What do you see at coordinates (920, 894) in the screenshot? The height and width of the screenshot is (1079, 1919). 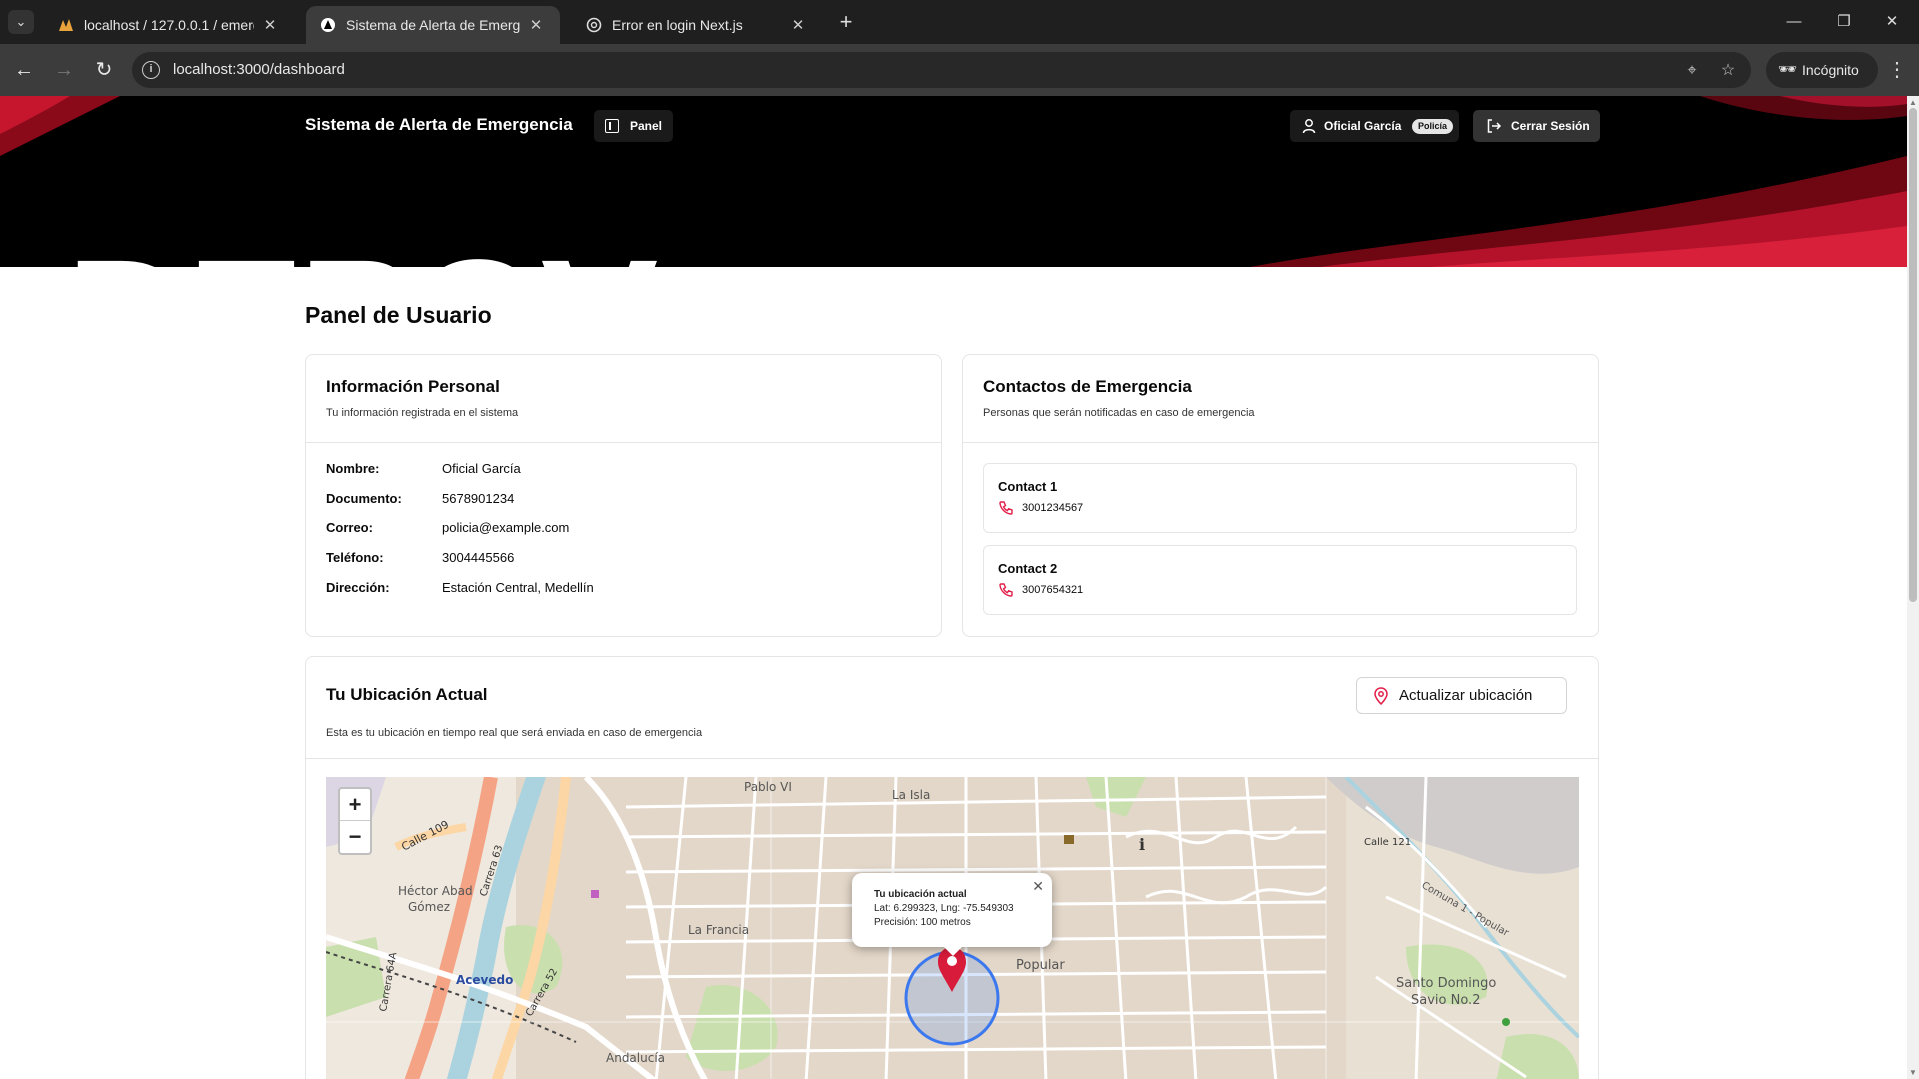 I see `popup-title: Tu ubicación actual` at bounding box center [920, 894].